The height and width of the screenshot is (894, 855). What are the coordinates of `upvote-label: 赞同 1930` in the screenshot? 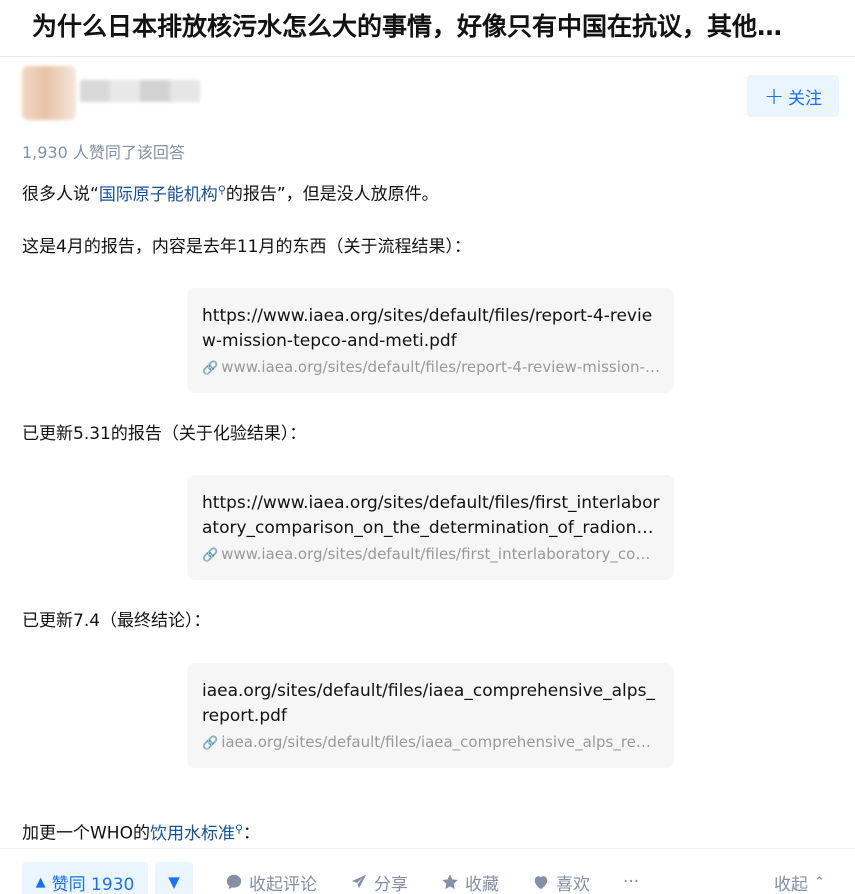 It's located at (93, 884).